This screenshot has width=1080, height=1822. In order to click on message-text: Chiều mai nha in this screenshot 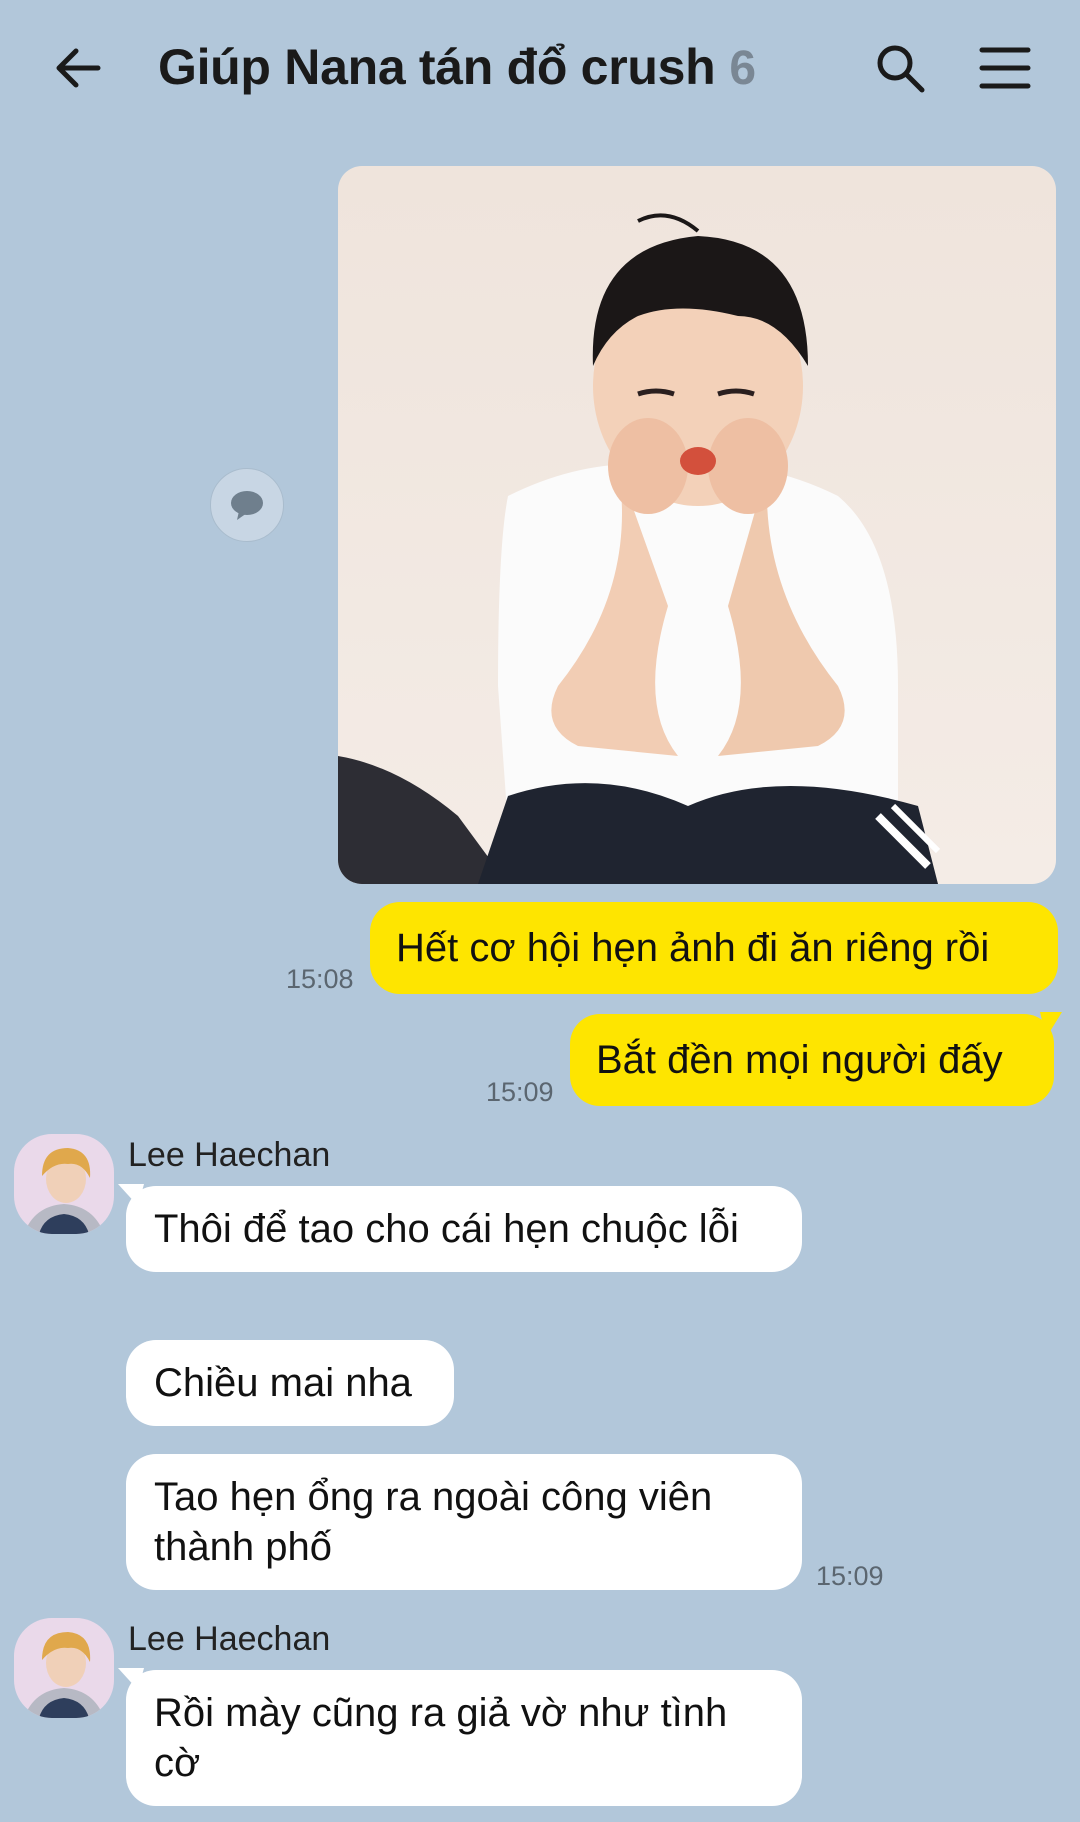, I will do `click(283, 1383)`.